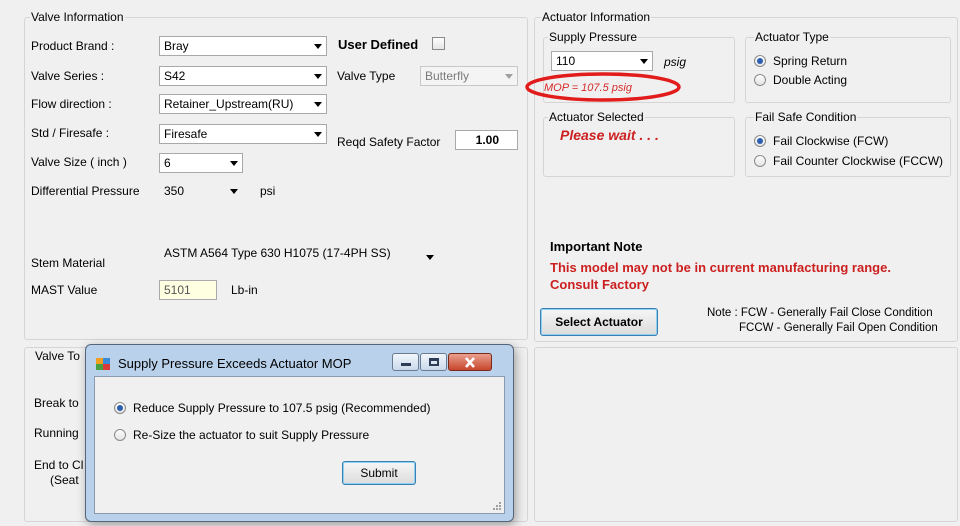  What do you see at coordinates (188, 290) in the screenshot?
I see `mast-value-field: 5101` at bounding box center [188, 290].